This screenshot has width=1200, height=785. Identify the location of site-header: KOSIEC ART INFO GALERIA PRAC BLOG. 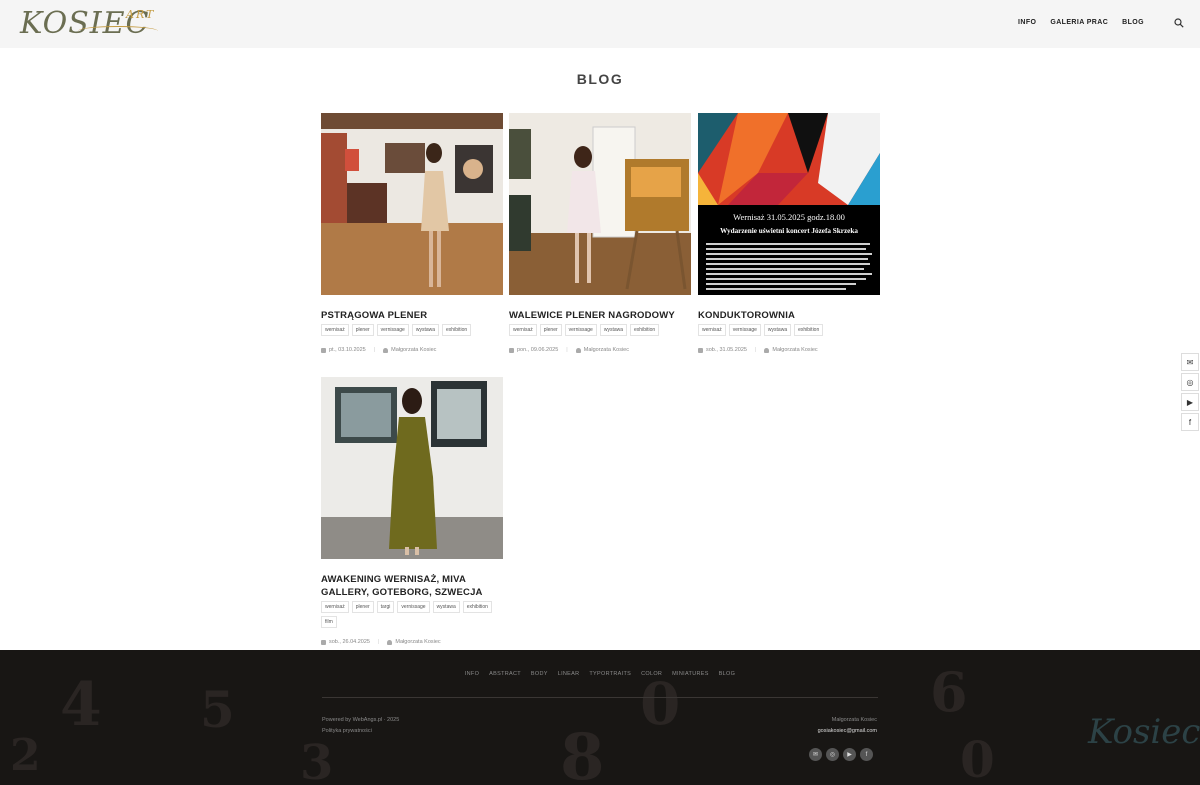
(600, 24).